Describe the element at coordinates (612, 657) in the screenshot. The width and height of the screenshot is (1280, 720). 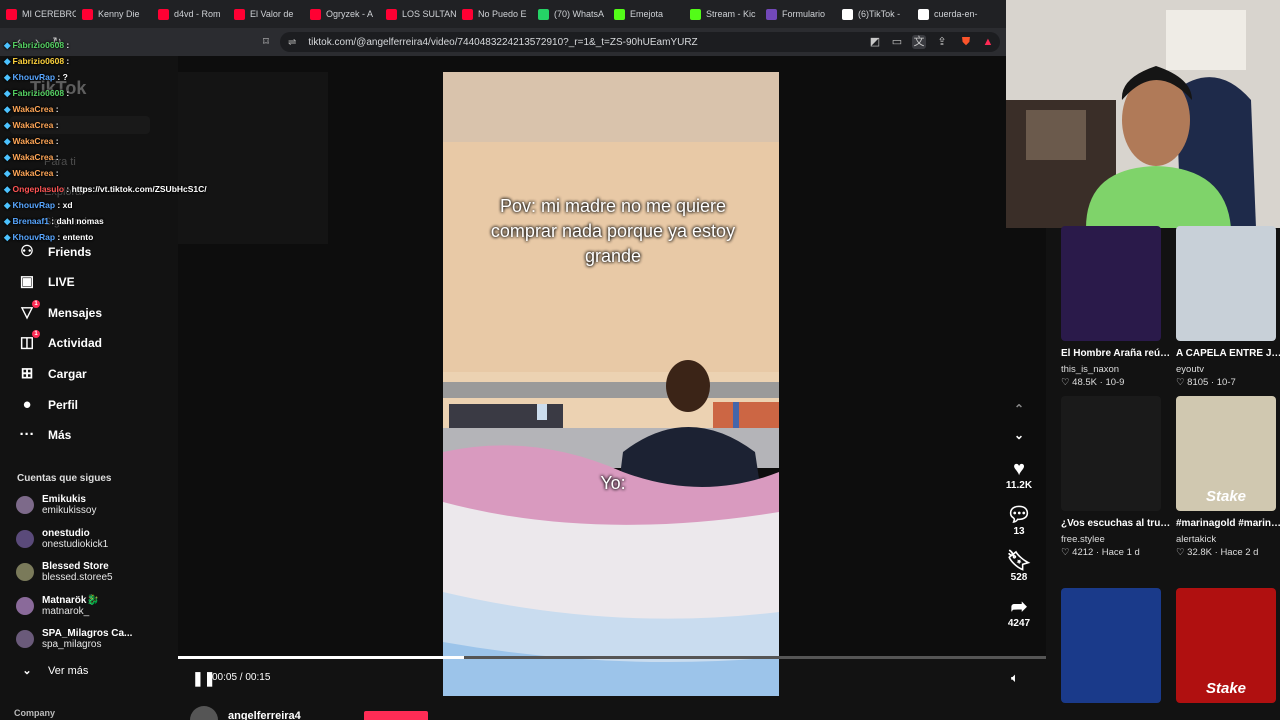
I see `video-progress-bar` at that location.